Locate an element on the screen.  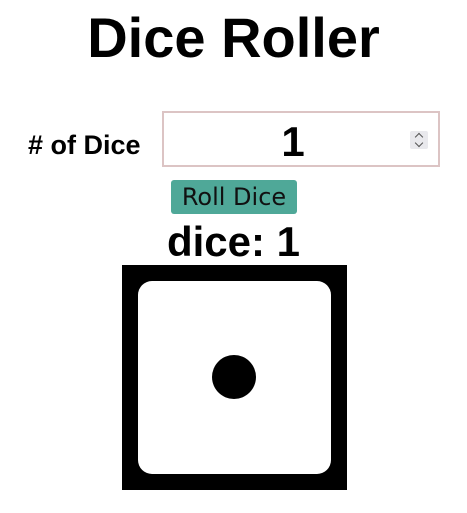
number-spinner is located at coordinates (419, 140).